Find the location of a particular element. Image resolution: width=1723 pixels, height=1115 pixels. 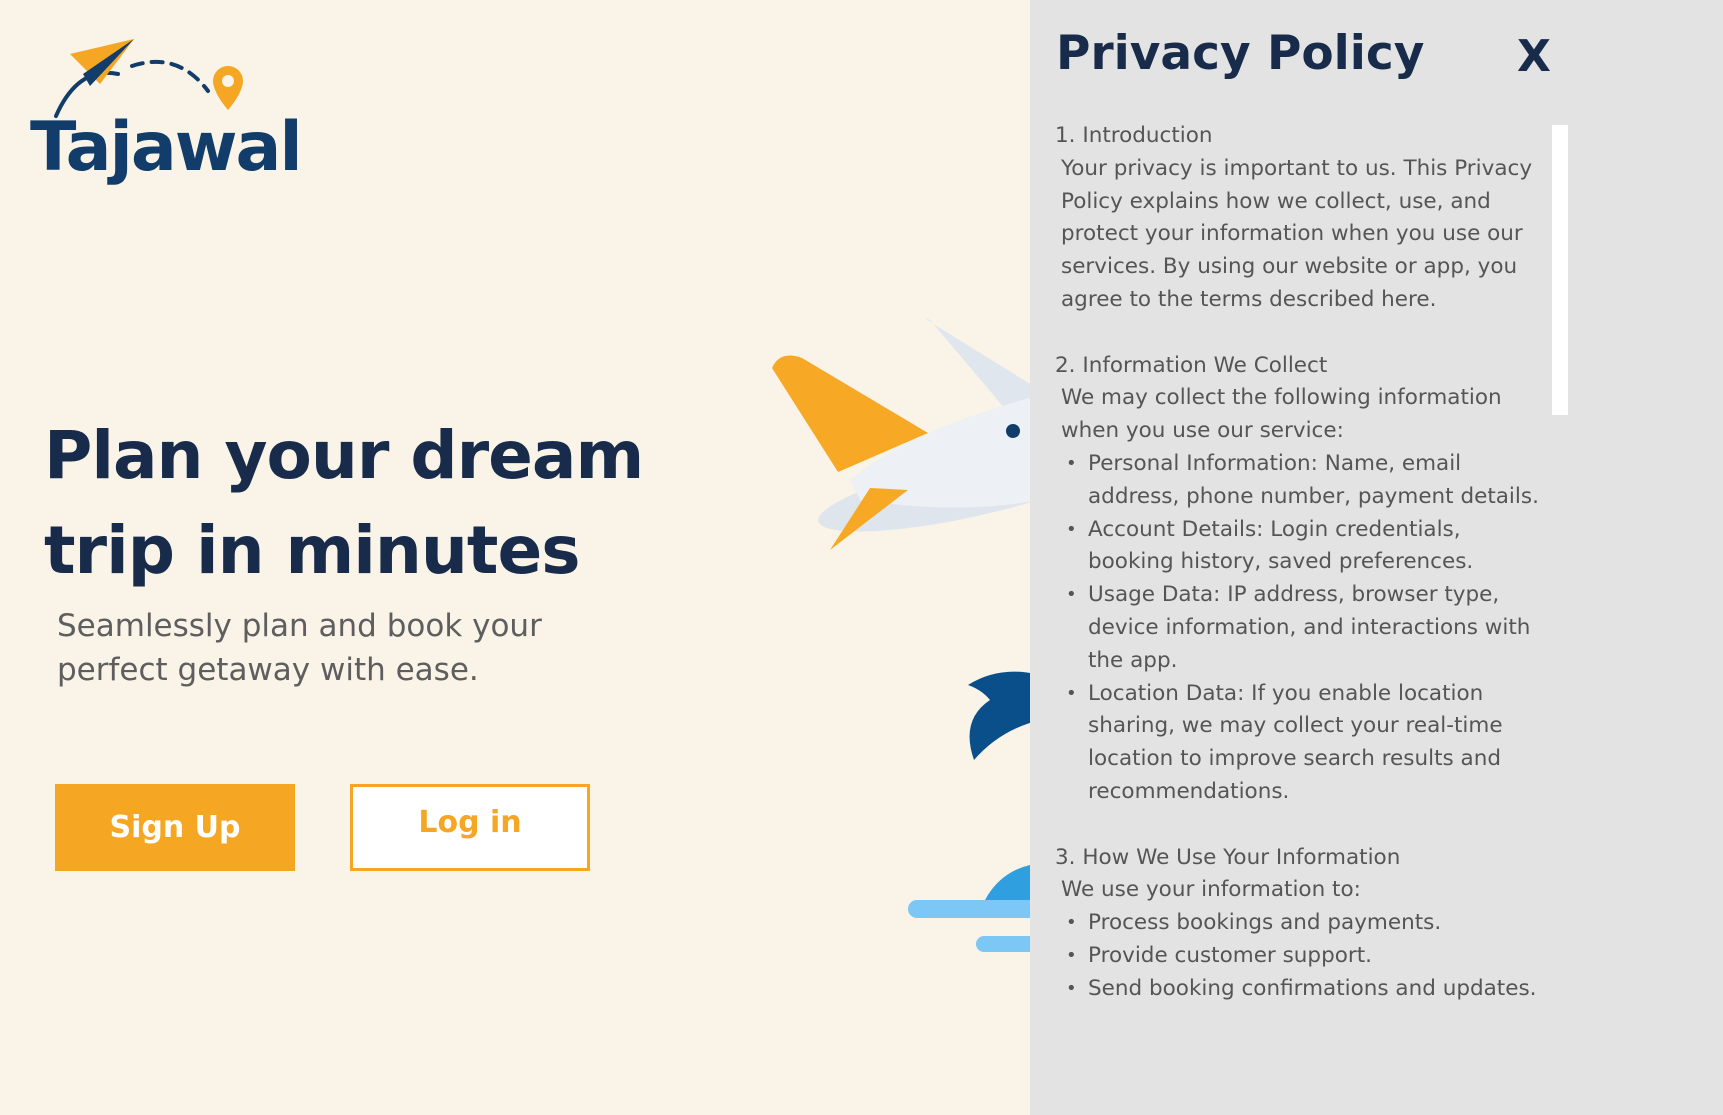

brand-wordmark: Tajawal is located at coordinates (166, 147).